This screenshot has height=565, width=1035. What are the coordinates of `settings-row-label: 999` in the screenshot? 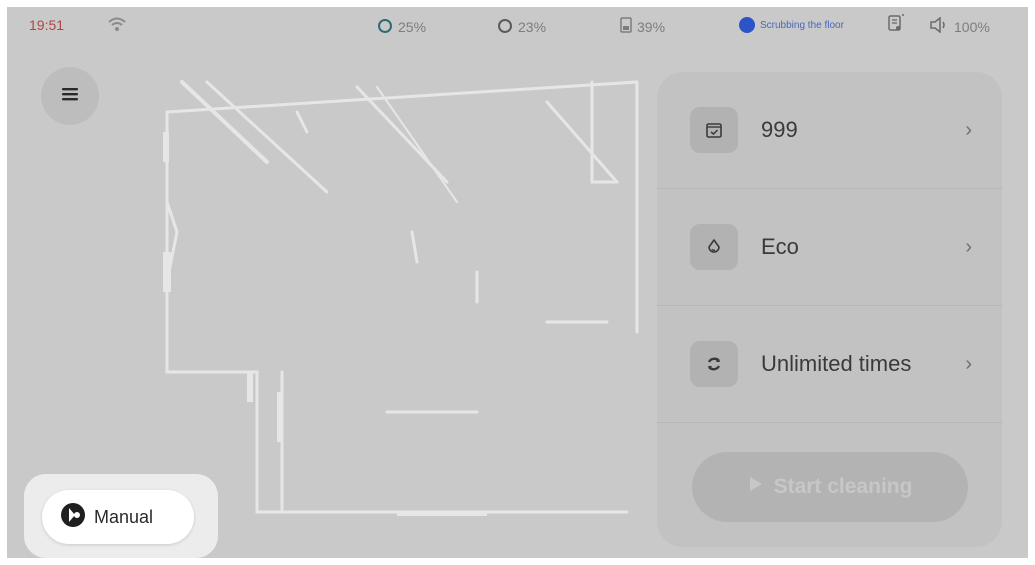 It's located at (779, 129).